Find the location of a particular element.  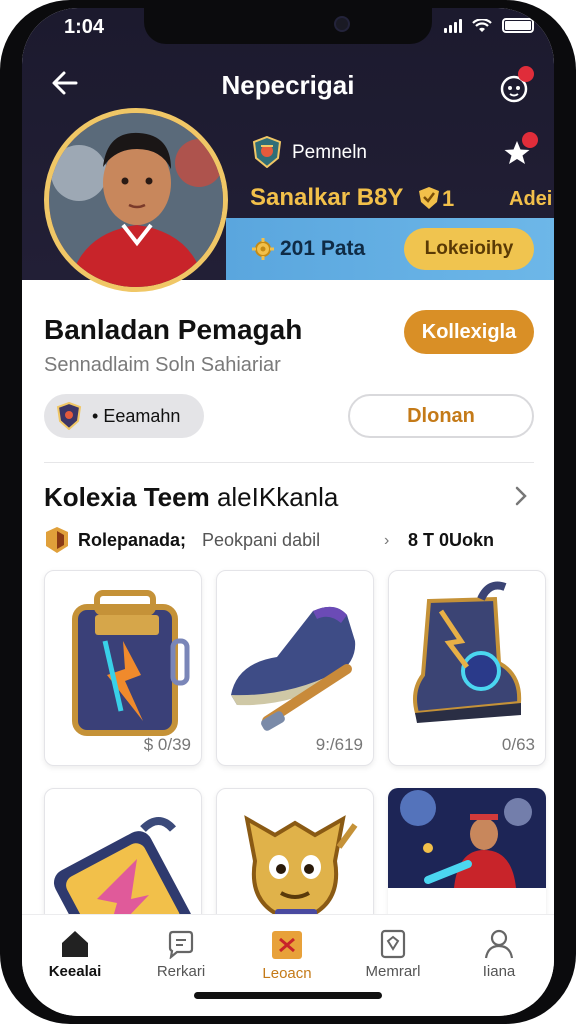

status-icons is located at coordinates (489, 25).